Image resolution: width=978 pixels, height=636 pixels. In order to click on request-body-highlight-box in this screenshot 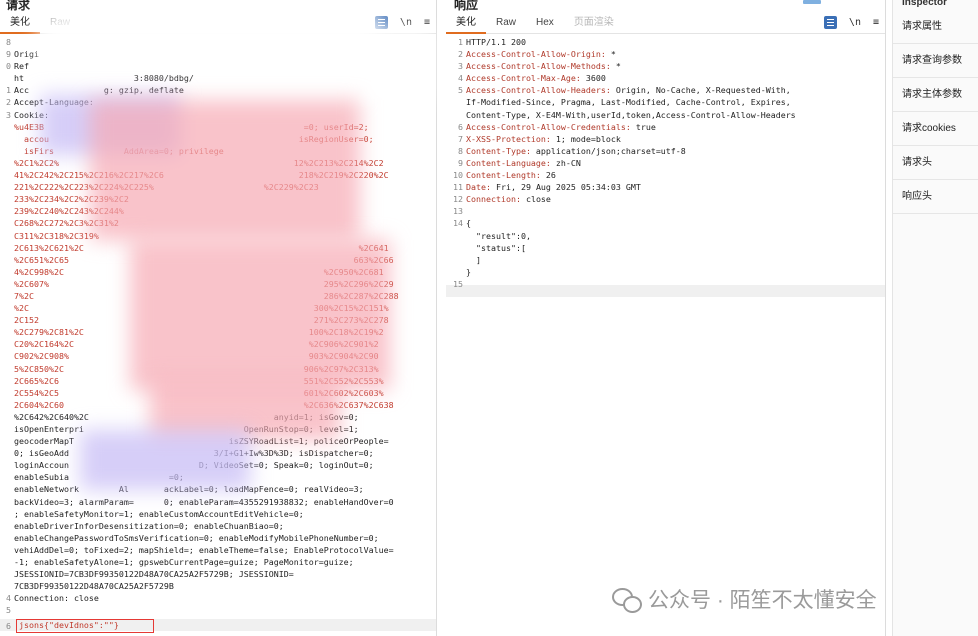, I will do `click(85, 626)`.